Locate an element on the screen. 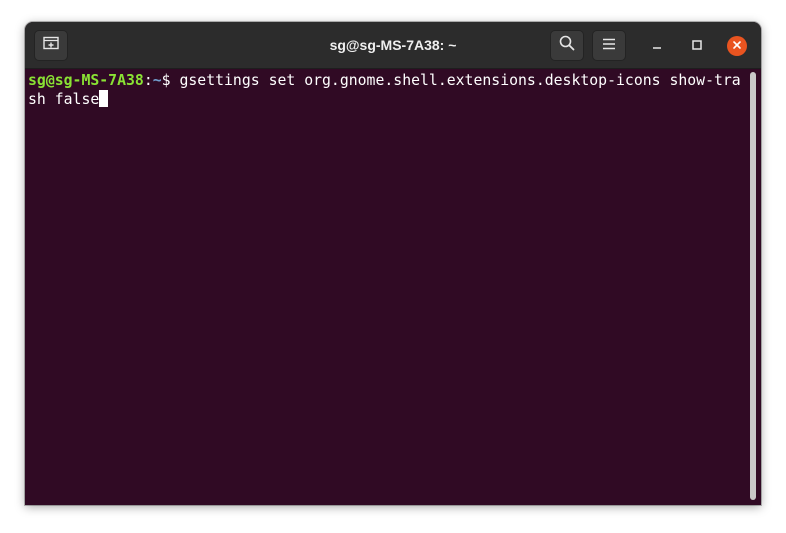 This screenshot has width=786, height=533. prompt-user-host: sg@sg-MS-7A38 is located at coordinates (86, 80).